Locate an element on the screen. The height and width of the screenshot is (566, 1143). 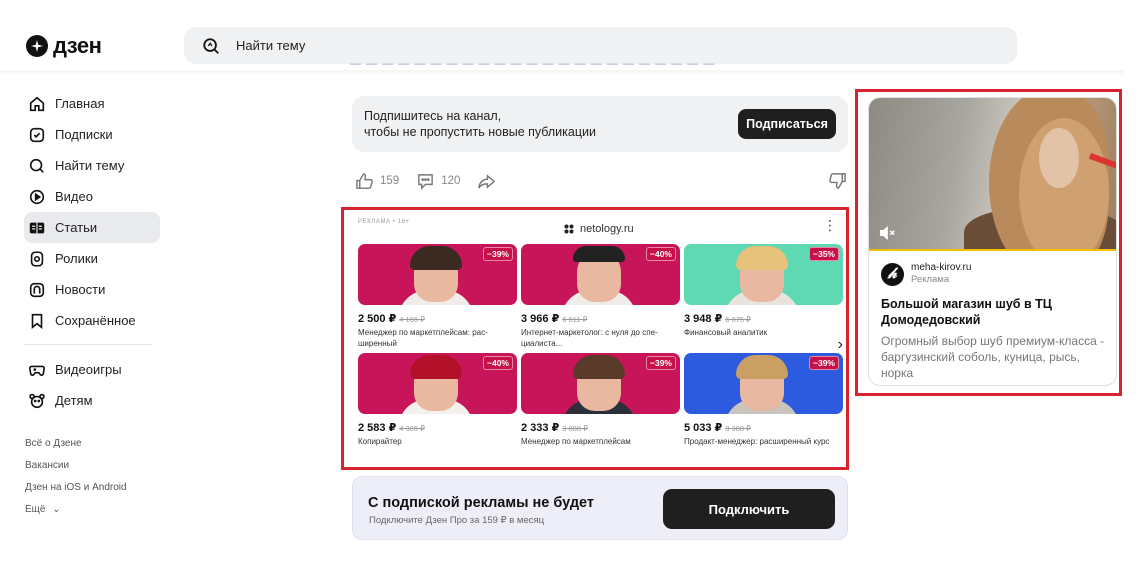
card-price: 3 948 ₽6 075 ₽ is located at coordinates (763, 318).